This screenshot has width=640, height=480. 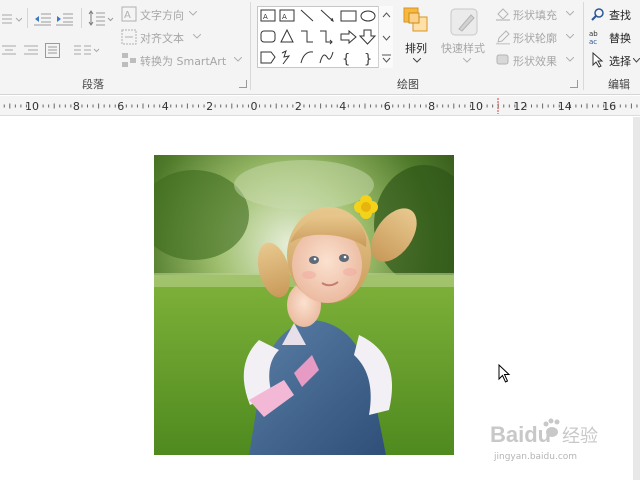 I want to click on decrease-indent-icon, so click(x=43, y=19).